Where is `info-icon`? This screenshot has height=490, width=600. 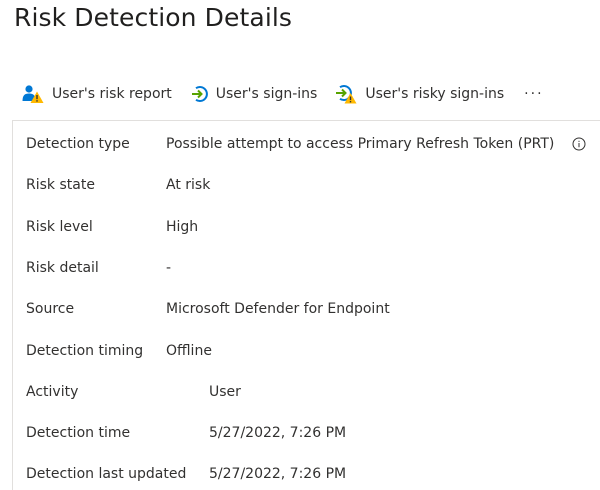 info-icon is located at coordinates (579, 144).